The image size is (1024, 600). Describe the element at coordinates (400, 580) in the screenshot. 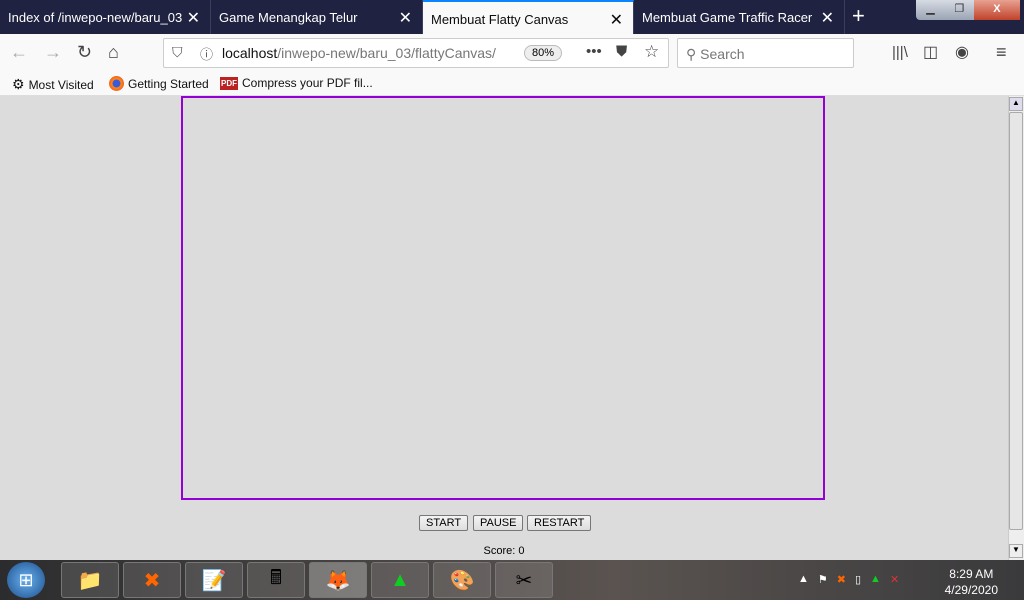

I see `app-green-taskbar-icon: ▲` at that location.